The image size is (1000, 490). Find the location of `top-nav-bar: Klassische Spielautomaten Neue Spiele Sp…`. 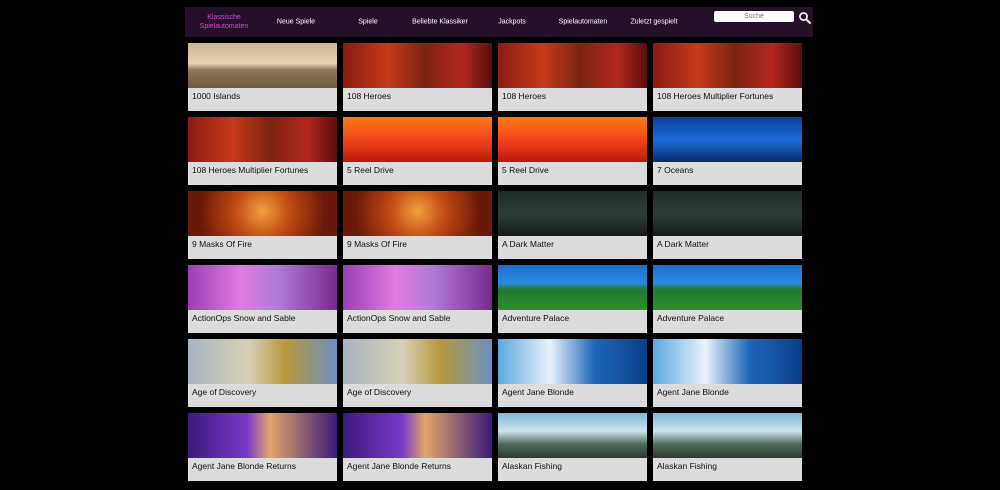

top-nav-bar: Klassische Spielautomaten Neue Spiele Sp… is located at coordinates (499, 22).